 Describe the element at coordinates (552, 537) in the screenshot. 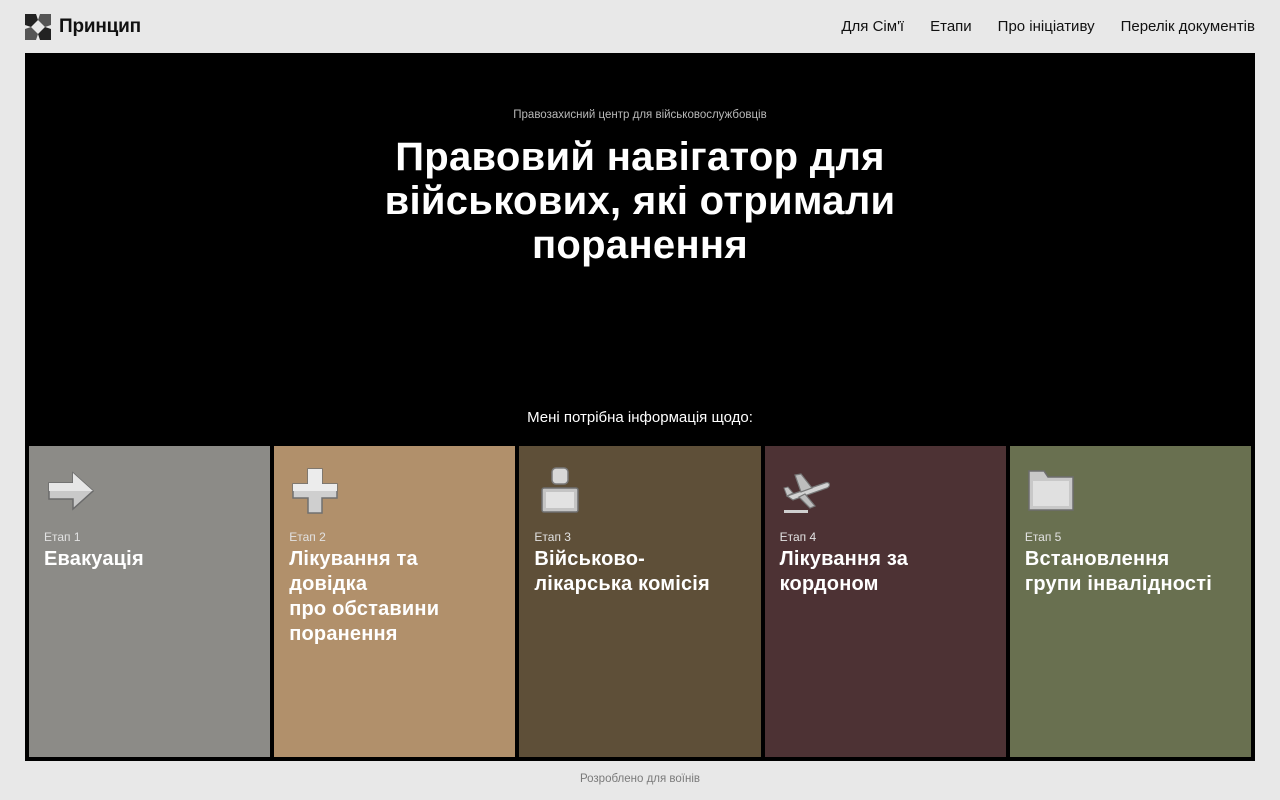

I see `stage-number: Етап 3` at that location.